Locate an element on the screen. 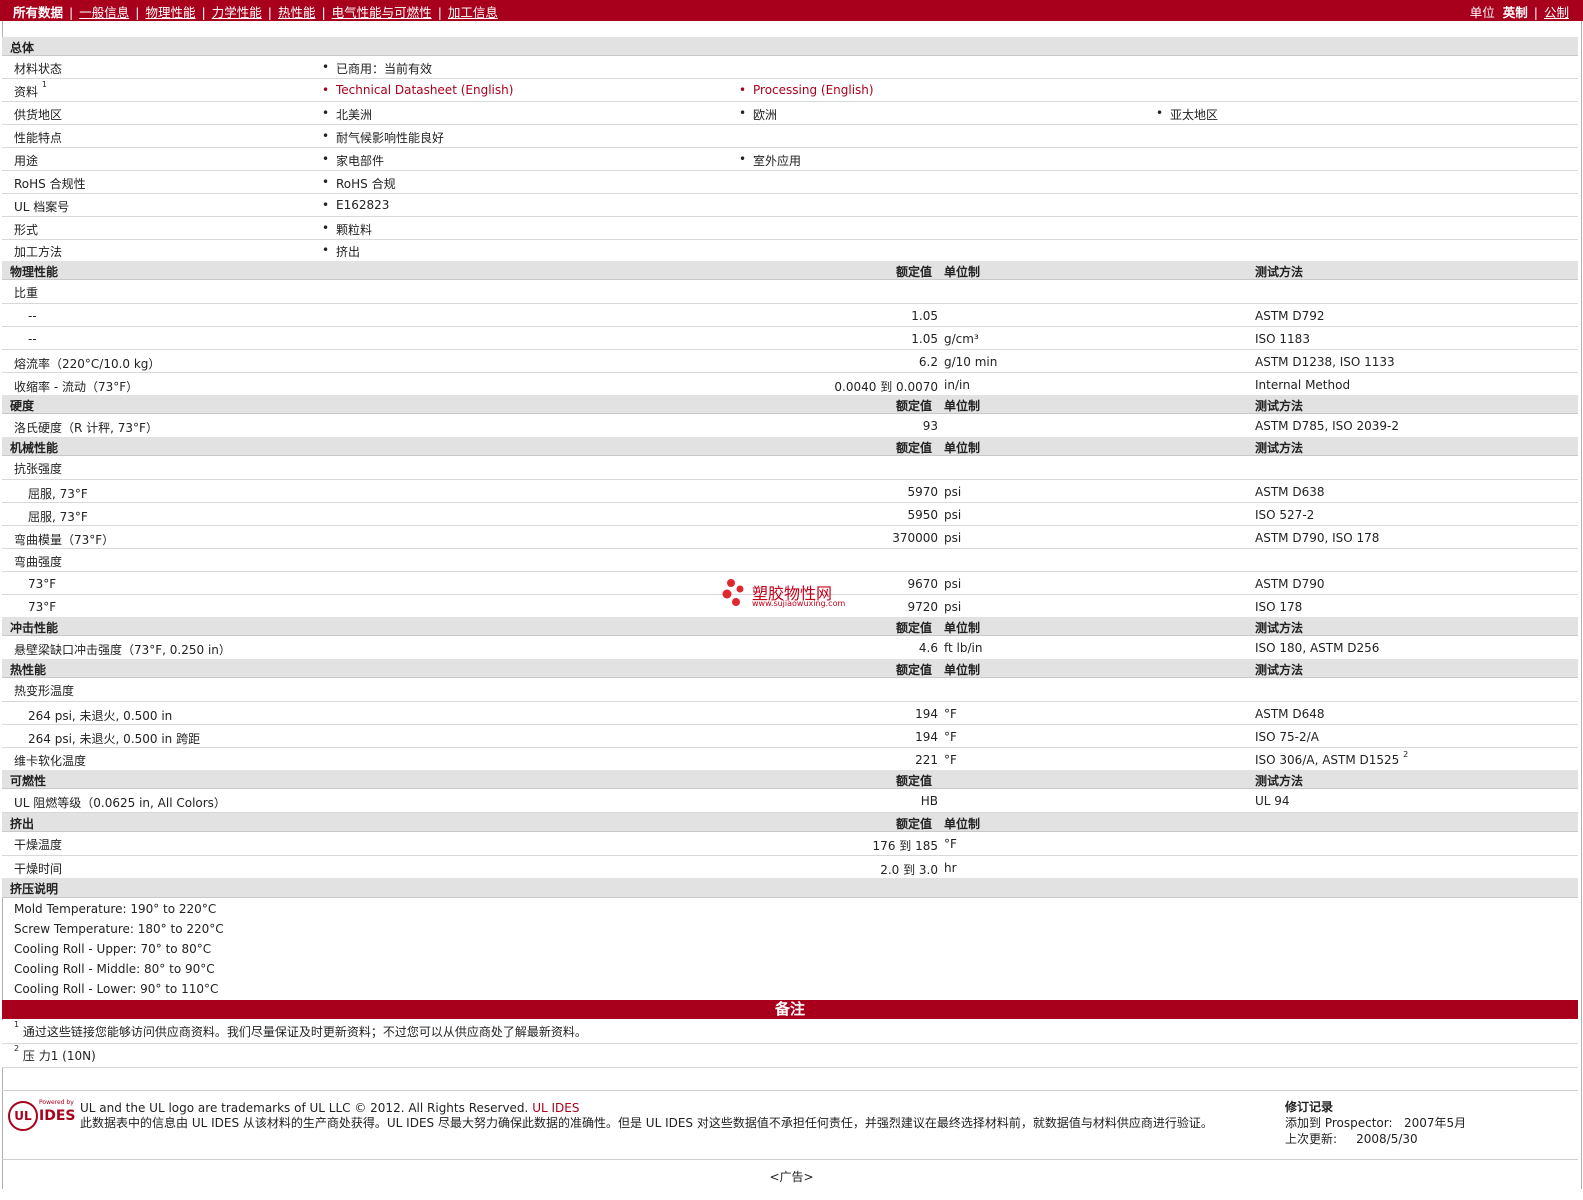  footnote-ref: 2 is located at coordinates (1405, 754).